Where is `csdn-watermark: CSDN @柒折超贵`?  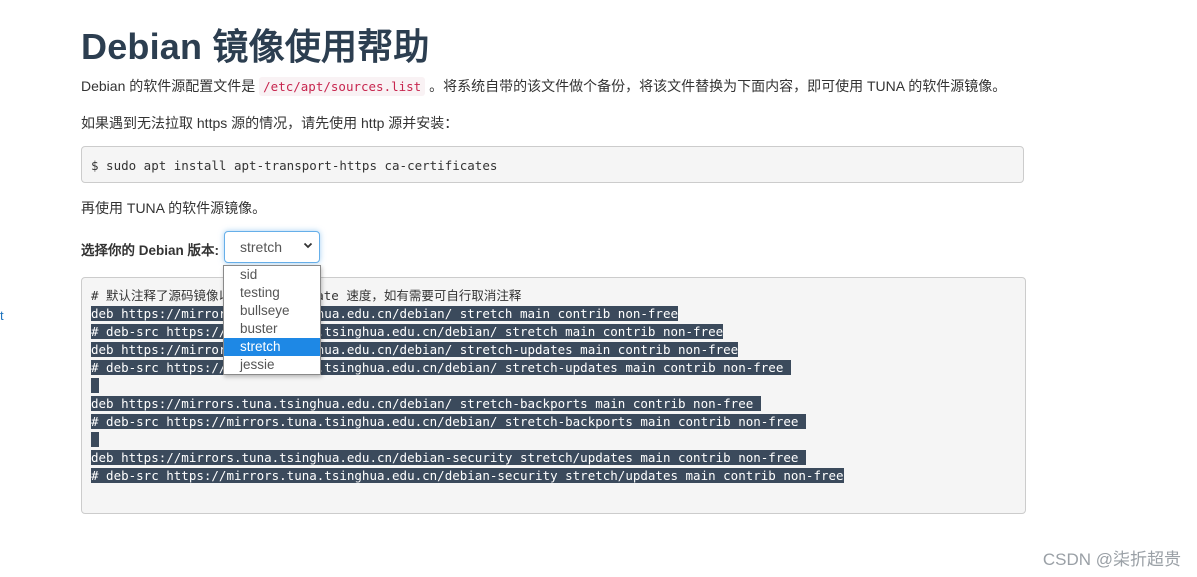
csdn-watermark: CSDN @柒折超贵 is located at coordinates (1111, 559).